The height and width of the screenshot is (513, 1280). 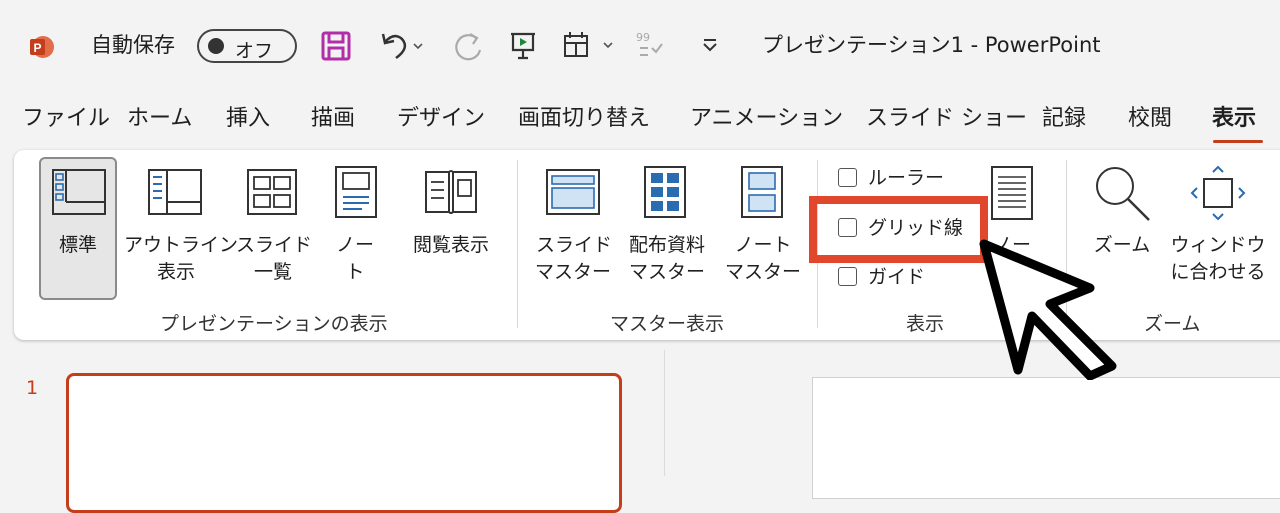 What do you see at coordinates (763, 245) in the screenshot?
I see `notes-master-label-1: ノート` at bounding box center [763, 245].